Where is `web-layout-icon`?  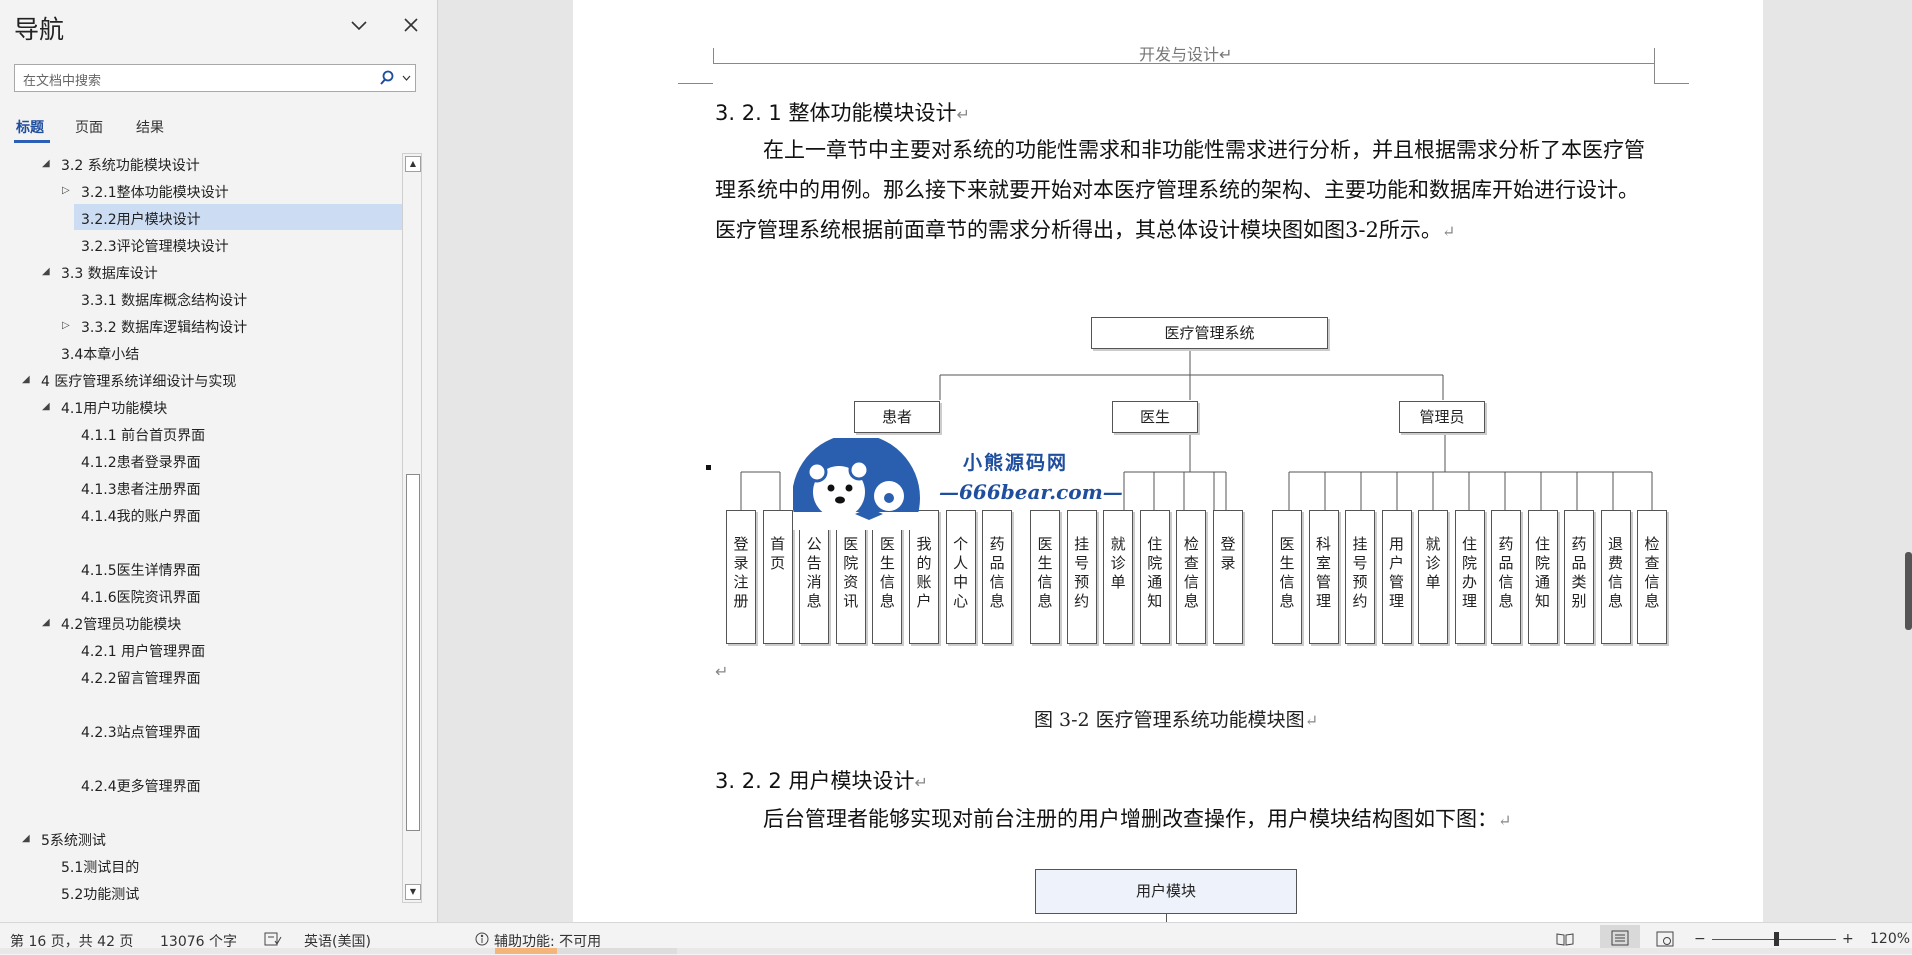
web-layout-icon is located at coordinates (1665, 939).